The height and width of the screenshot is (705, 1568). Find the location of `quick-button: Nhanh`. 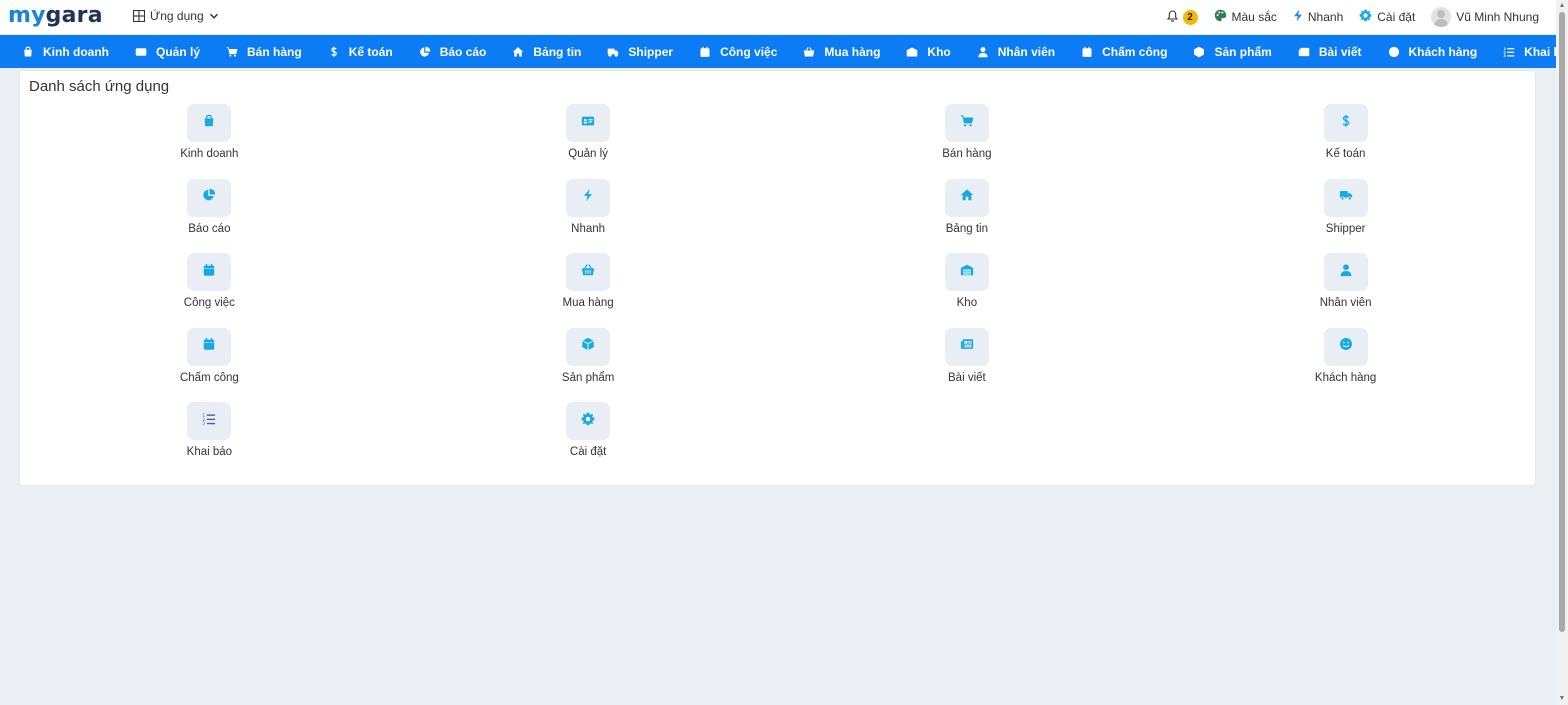

quick-button: Nhanh is located at coordinates (1318, 17).